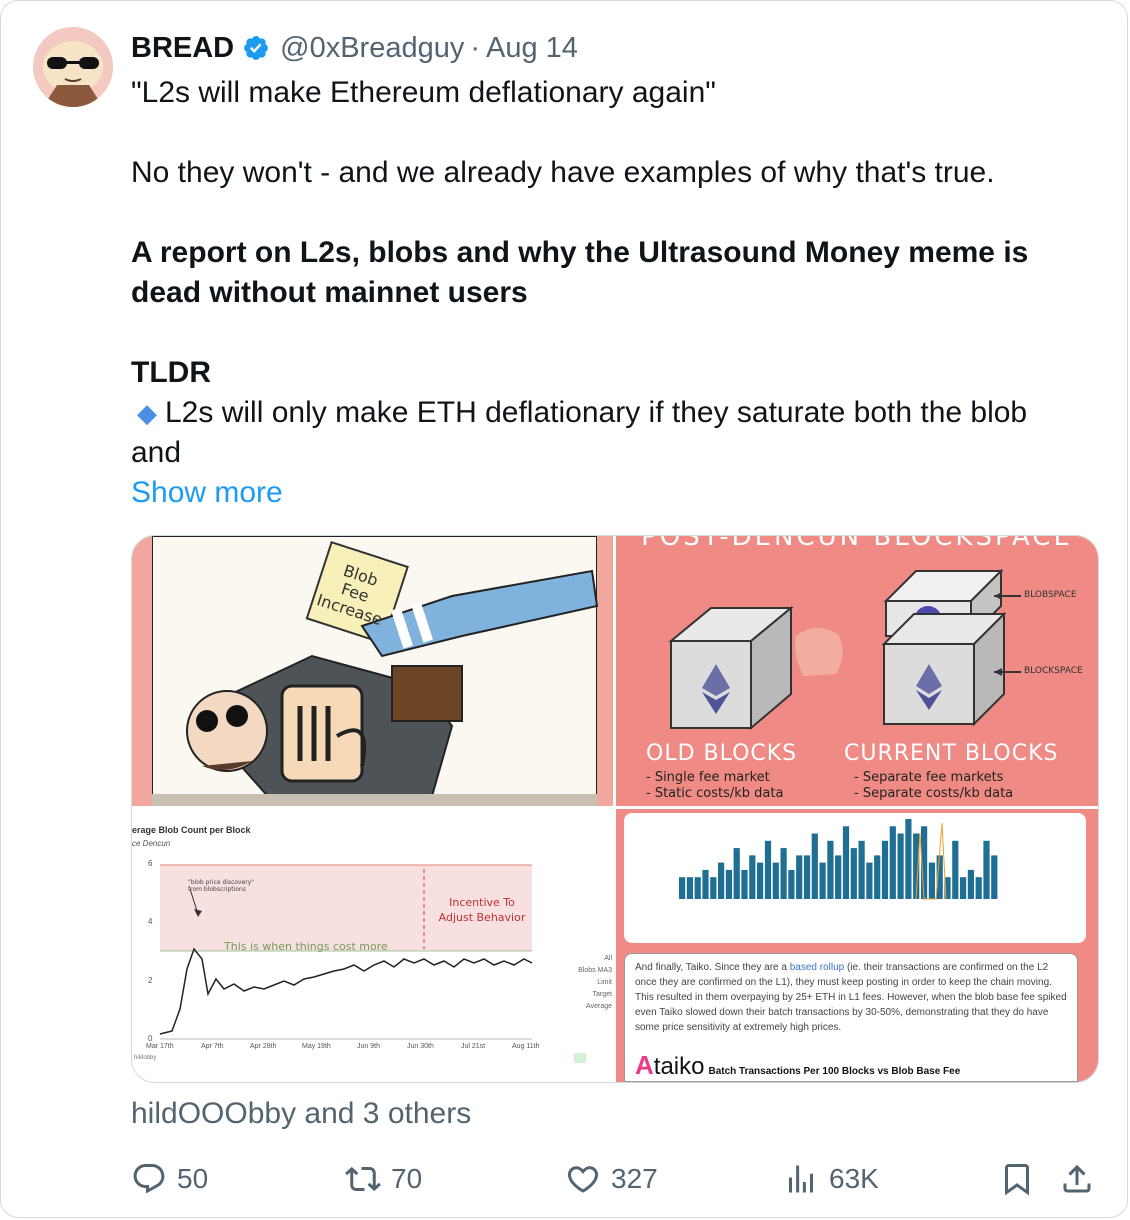 The image size is (1130, 1220). What do you see at coordinates (532, 48) in the screenshot?
I see `post-date: Aug 14` at bounding box center [532, 48].